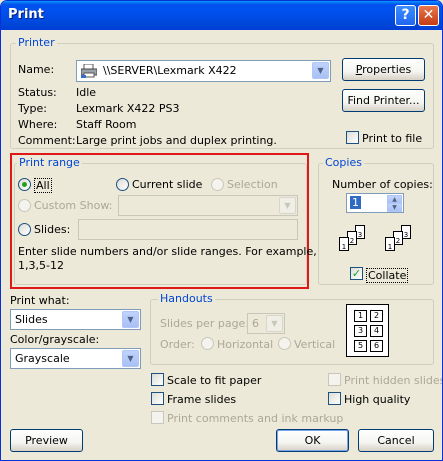 Image resolution: width=443 pixels, height=461 pixels. I want to click on type-value: Lexmark X422 PS3, so click(128, 108).